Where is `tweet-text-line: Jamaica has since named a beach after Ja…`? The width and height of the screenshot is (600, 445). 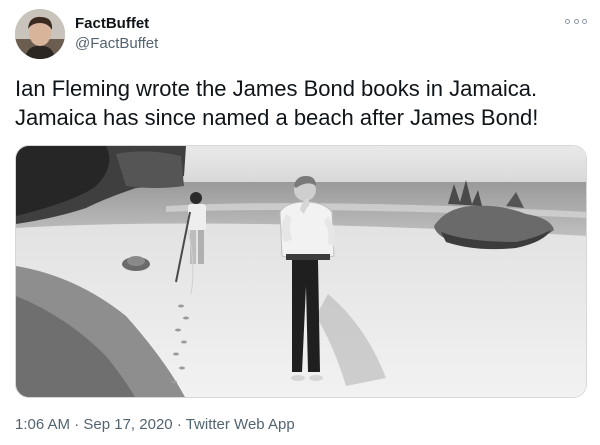 tweet-text-line: Jamaica has since named a beach after Ja… is located at coordinates (277, 117).